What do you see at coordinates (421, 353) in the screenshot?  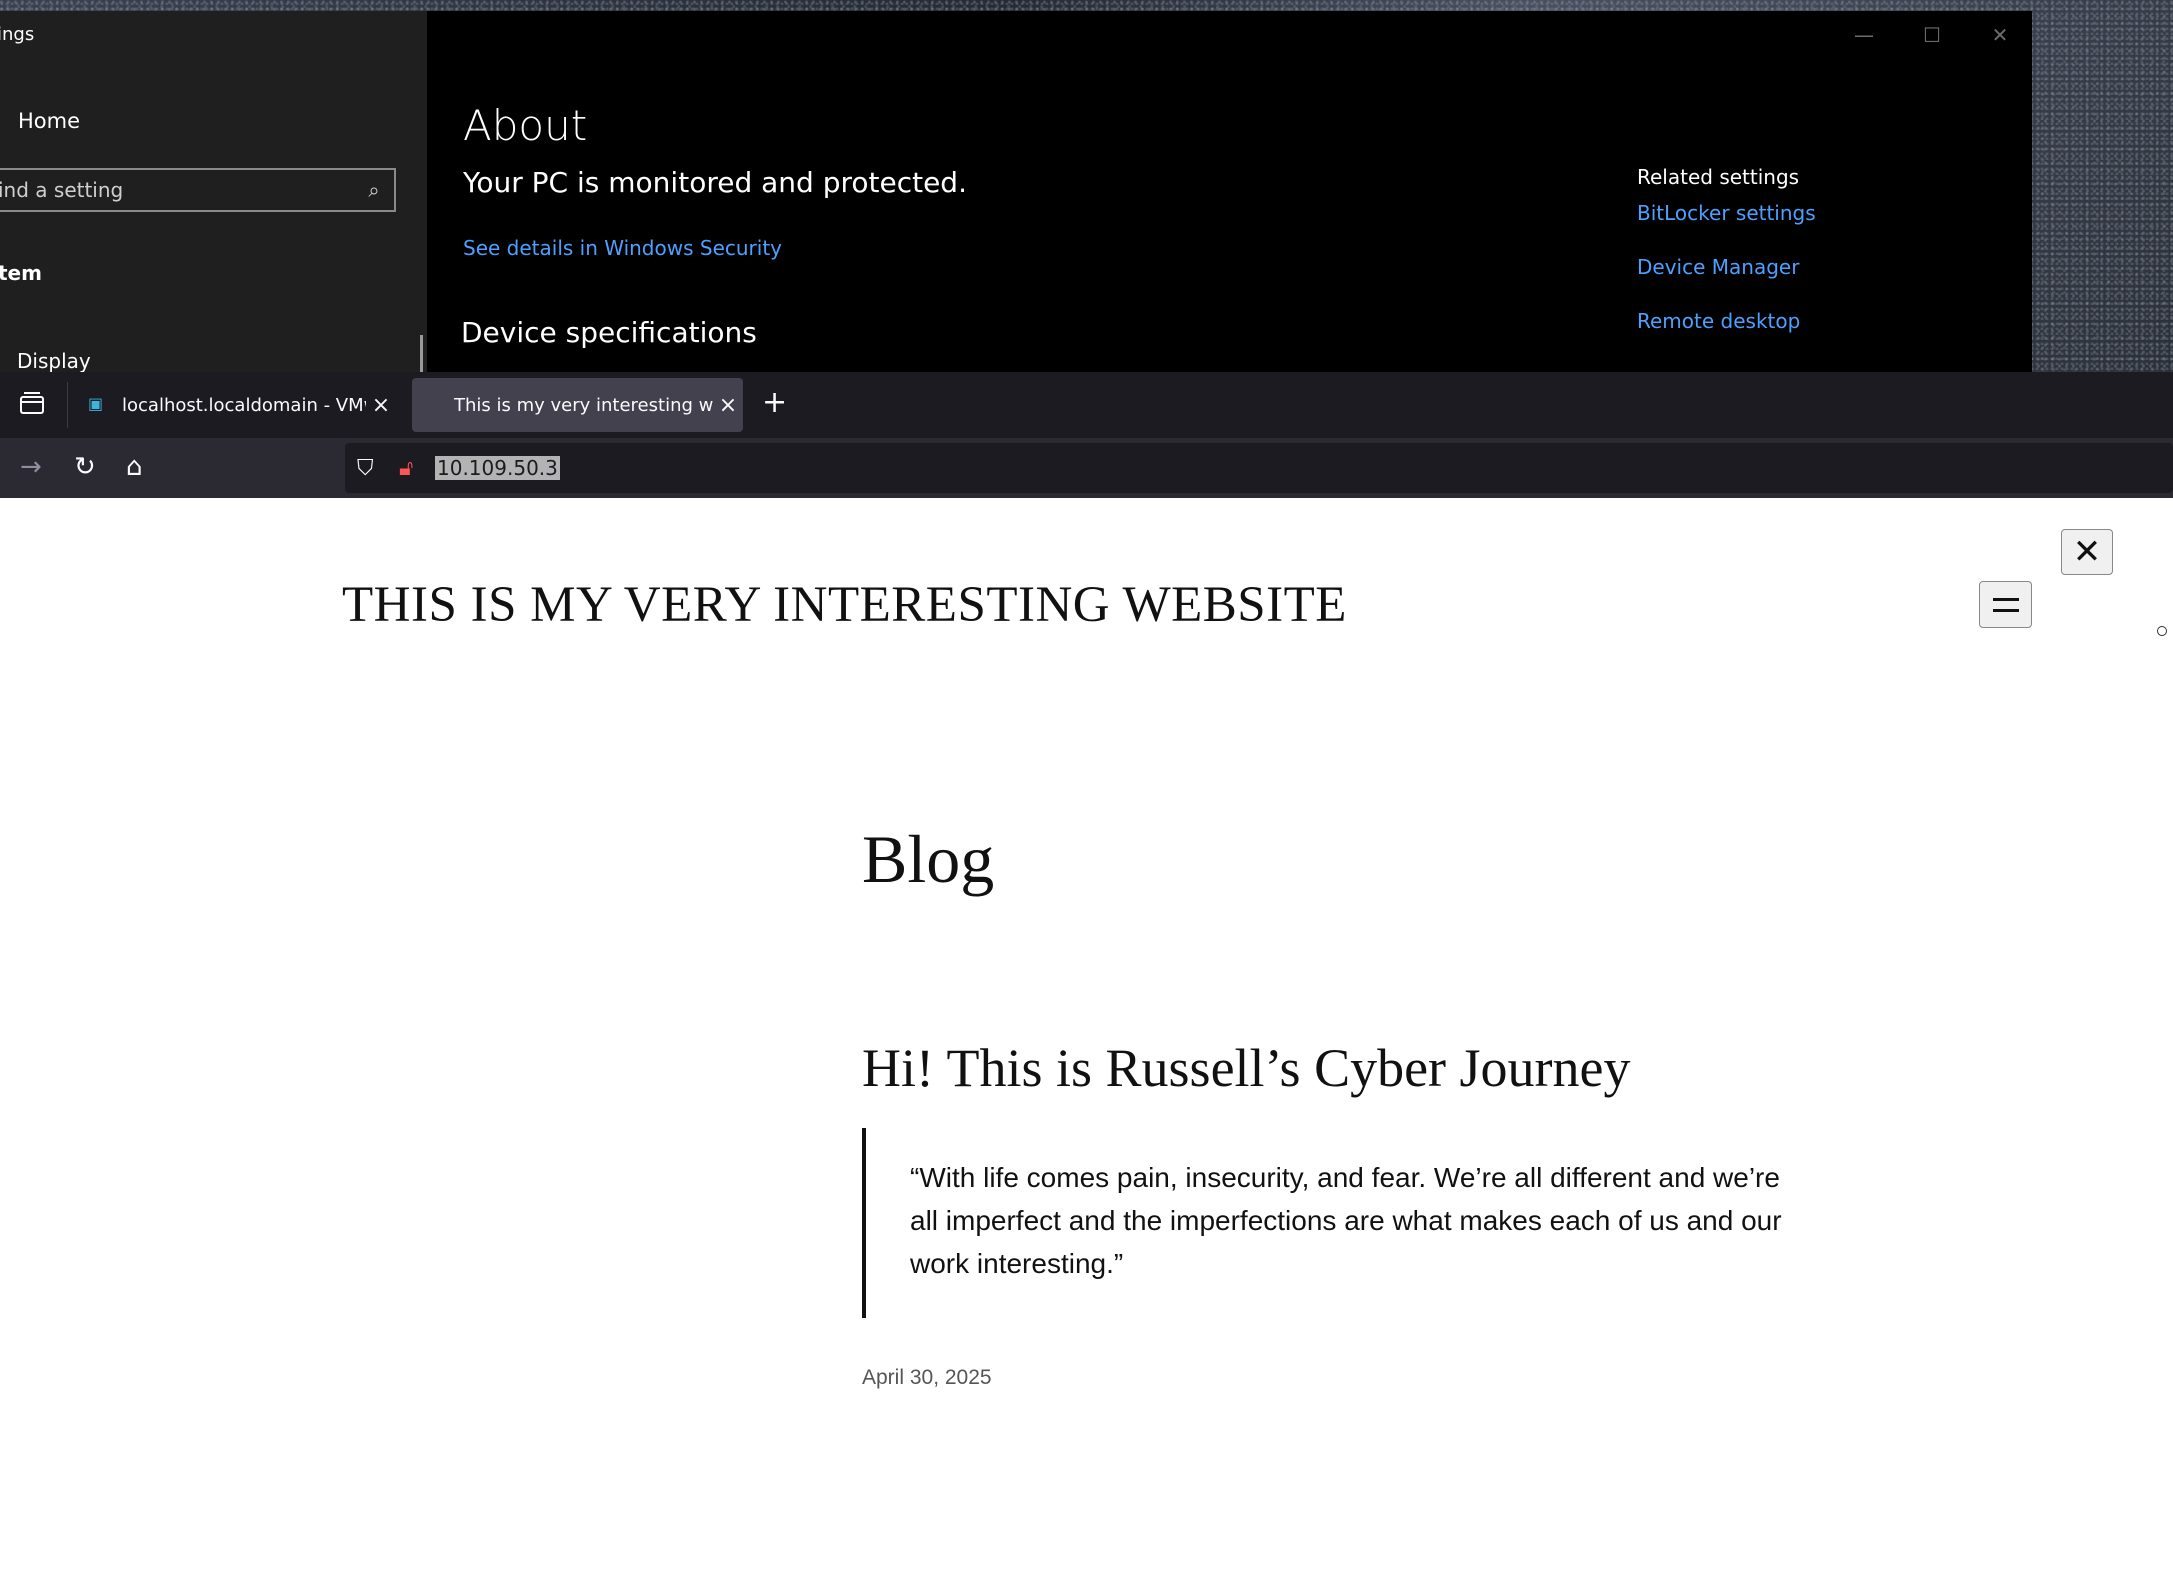 I see `sidebar-scrollbar` at bounding box center [421, 353].